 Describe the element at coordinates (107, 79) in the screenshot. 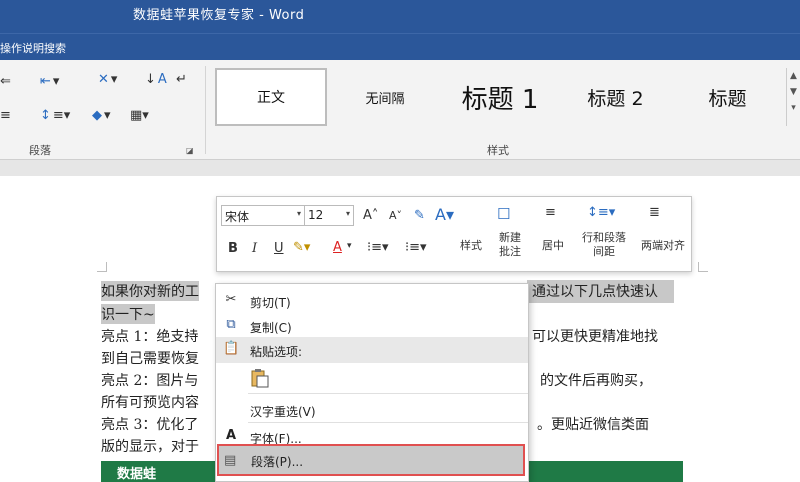

I see `chinese-layout-icon: ✕ ▾` at that location.